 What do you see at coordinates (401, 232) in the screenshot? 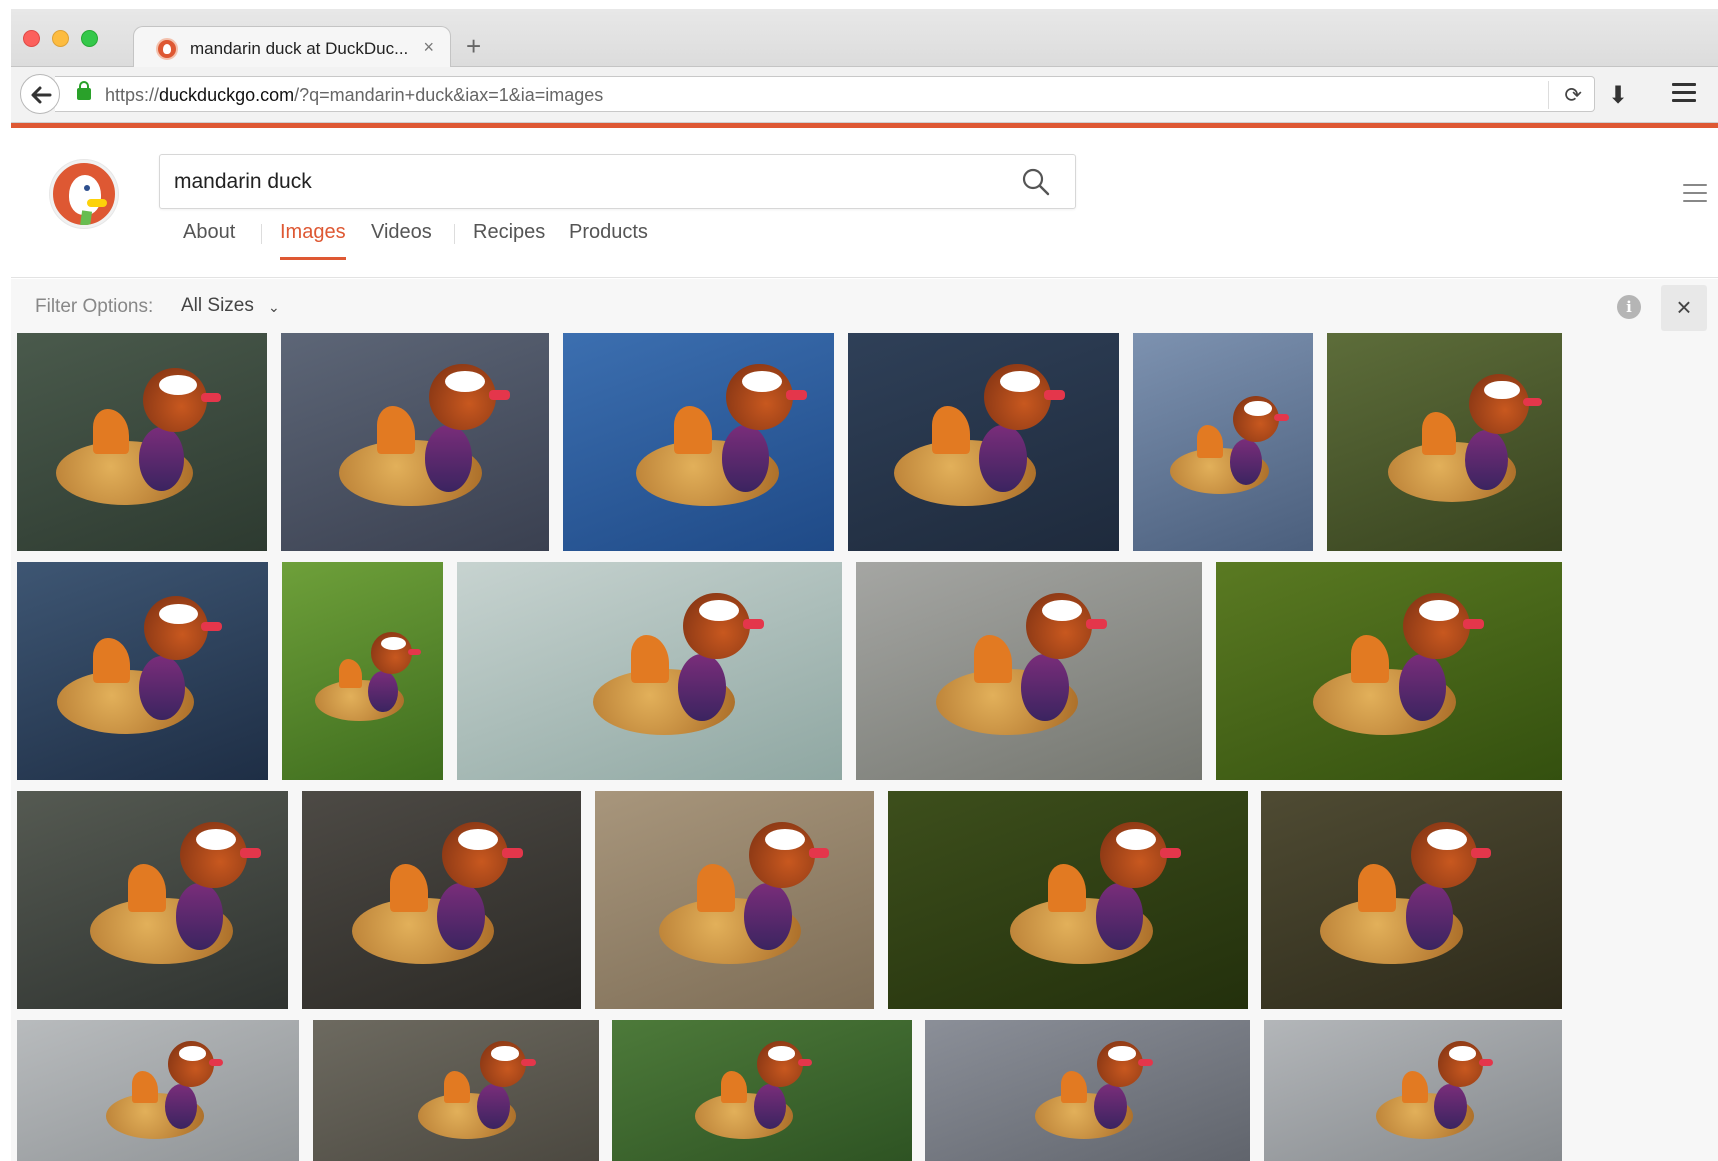
I see `tab-videos: Videos` at bounding box center [401, 232].